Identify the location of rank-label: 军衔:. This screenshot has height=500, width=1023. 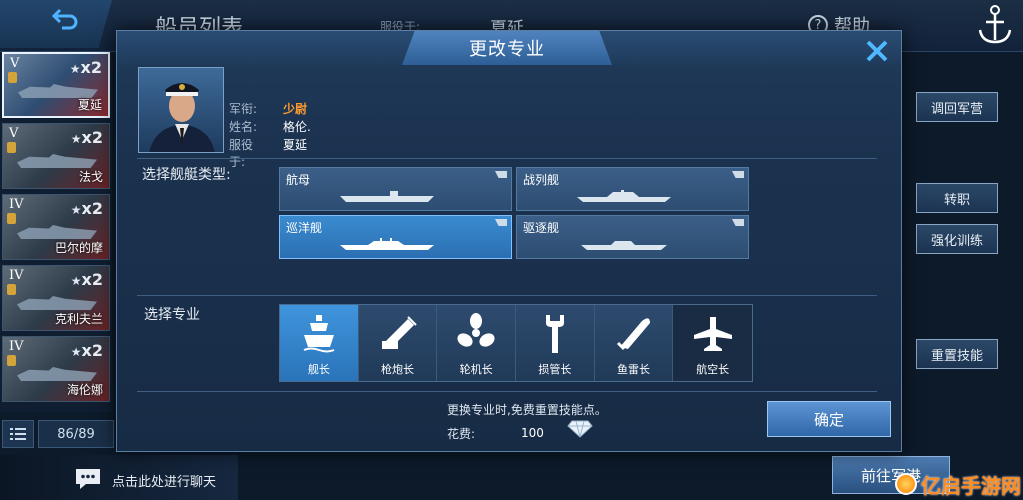
(243, 109).